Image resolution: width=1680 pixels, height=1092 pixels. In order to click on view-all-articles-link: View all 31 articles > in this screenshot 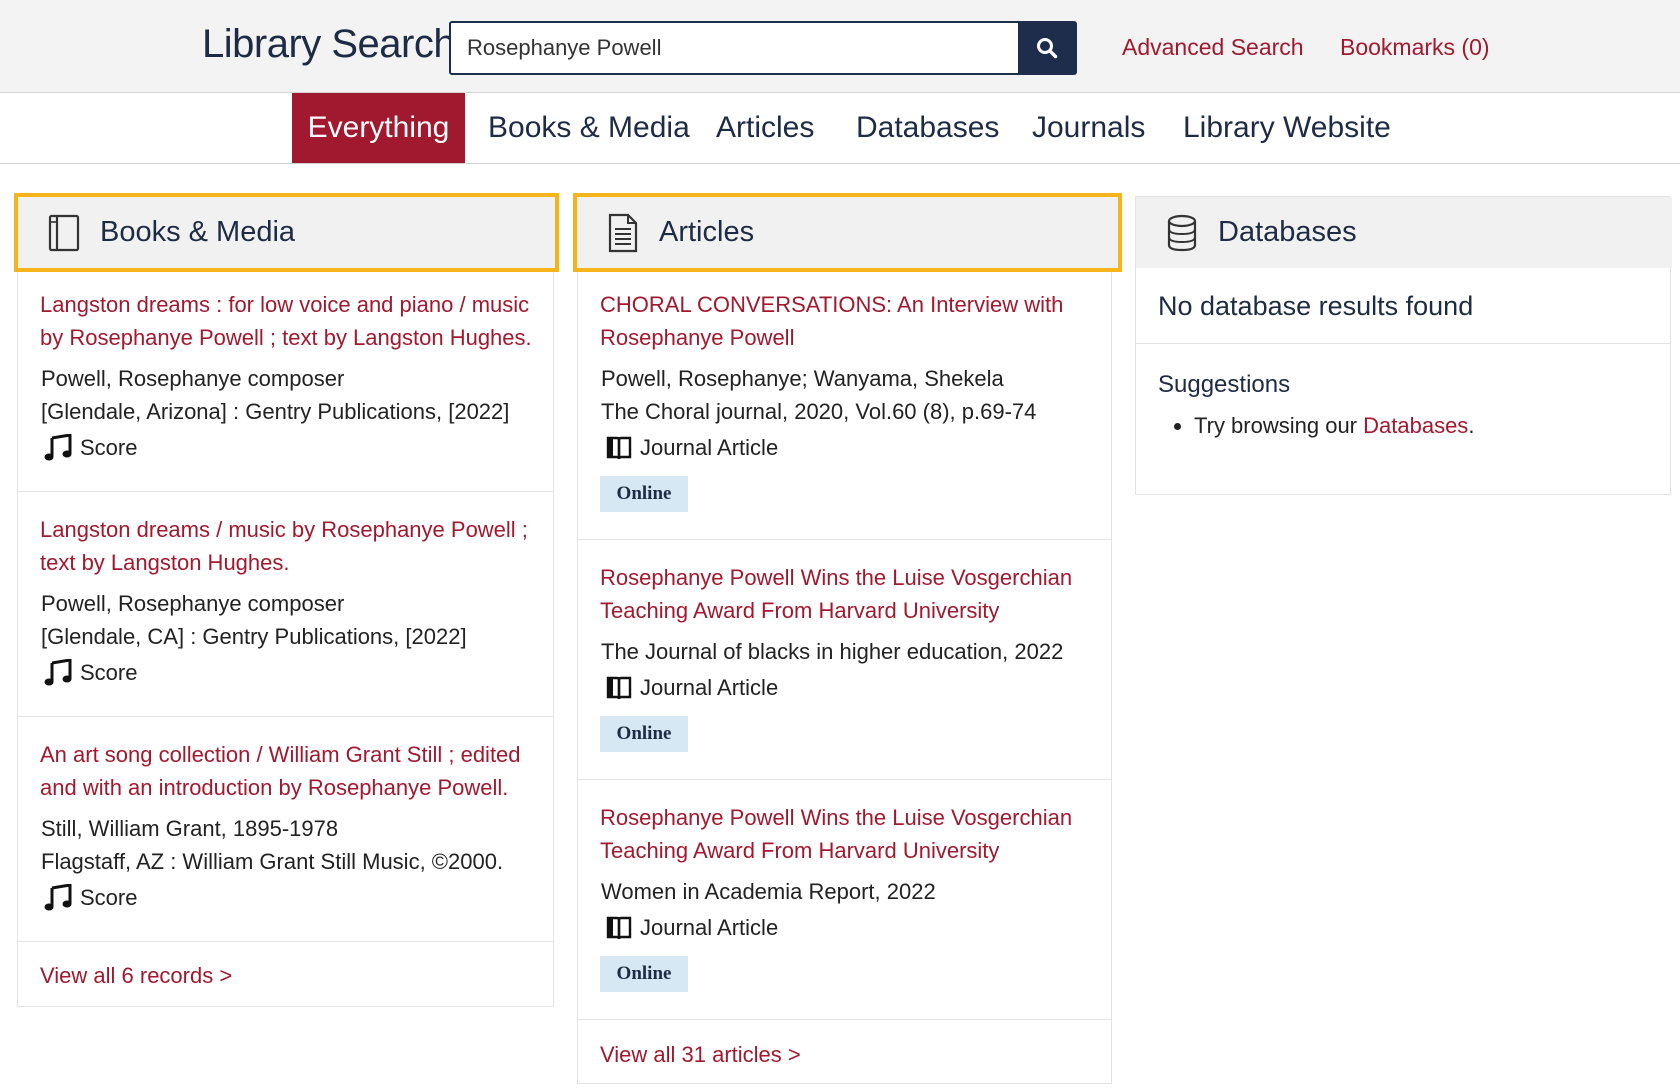, I will do `click(700, 1055)`.